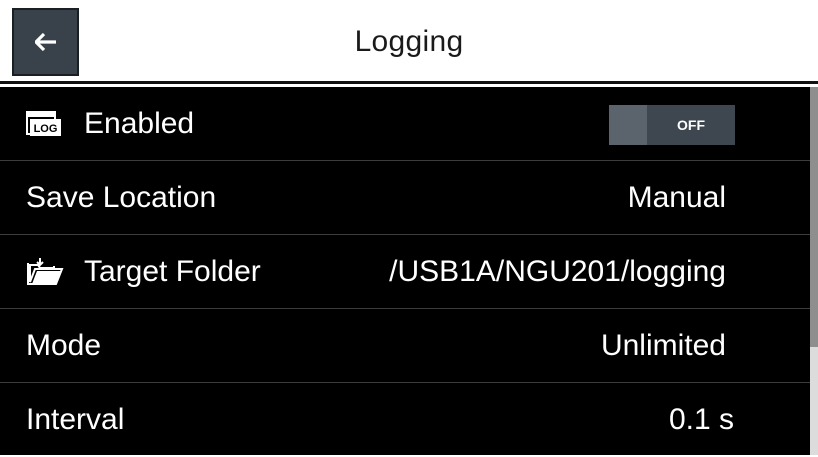 This screenshot has width=818, height=457. I want to click on svg-text: LOG, so click(46, 129).